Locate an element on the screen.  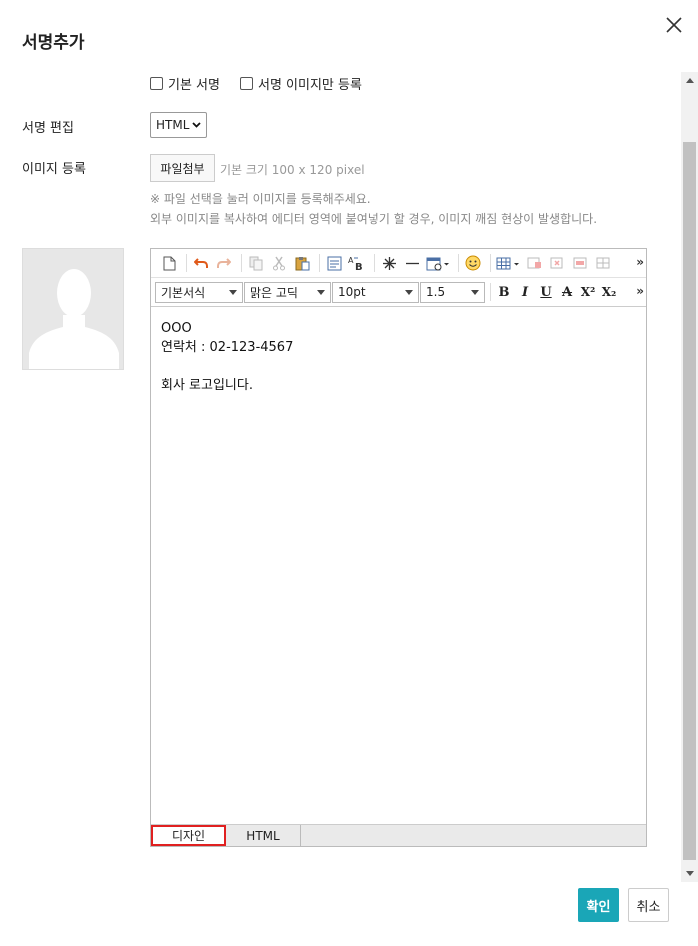
paragraph-style-select: 기본서식 is located at coordinates (199, 292).